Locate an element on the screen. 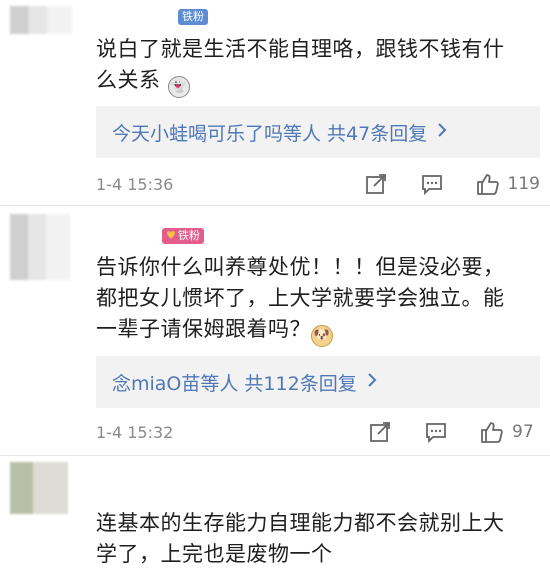 This screenshot has width=550, height=574. heart-icon: ♥ is located at coordinates (171, 235).